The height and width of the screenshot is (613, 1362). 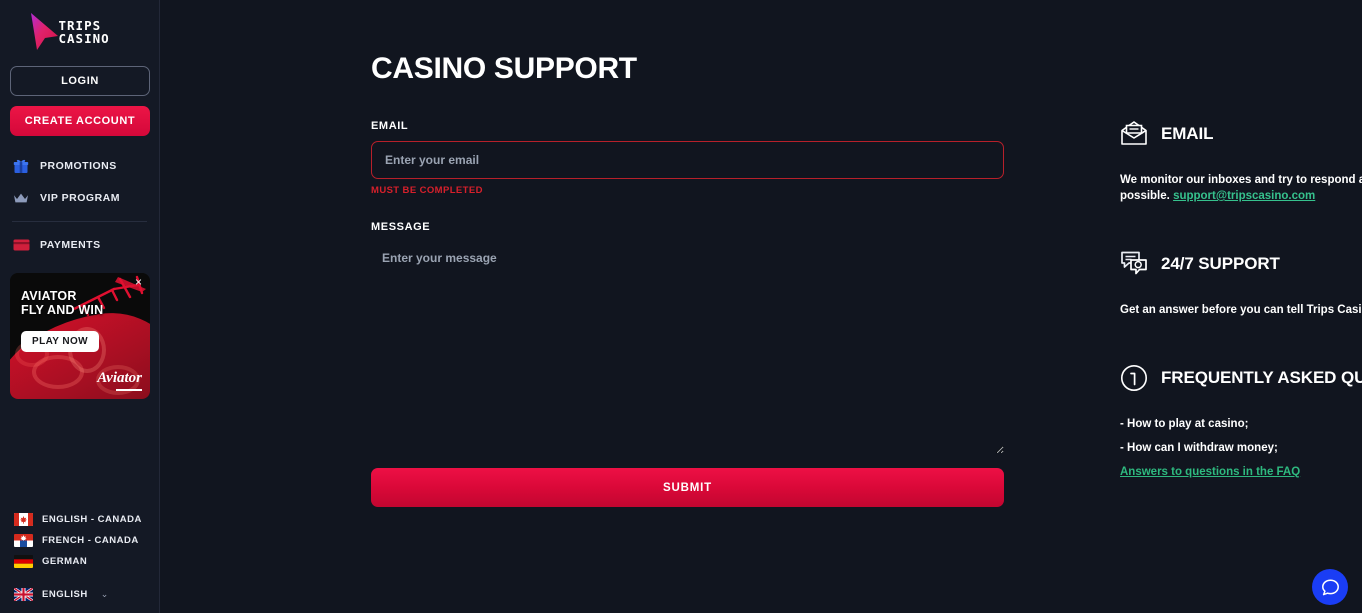 I want to click on credit-card-icon, so click(x=21, y=245).